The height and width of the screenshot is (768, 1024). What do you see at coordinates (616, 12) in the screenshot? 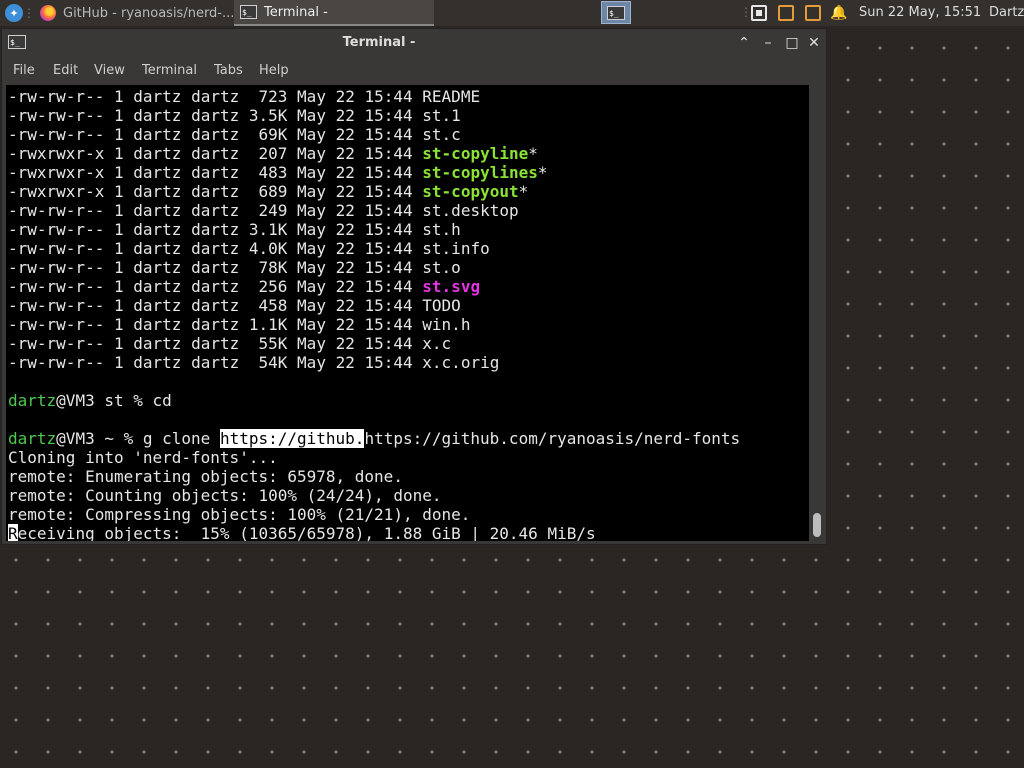
I see `workspace-switcher: $_` at bounding box center [616, 12].